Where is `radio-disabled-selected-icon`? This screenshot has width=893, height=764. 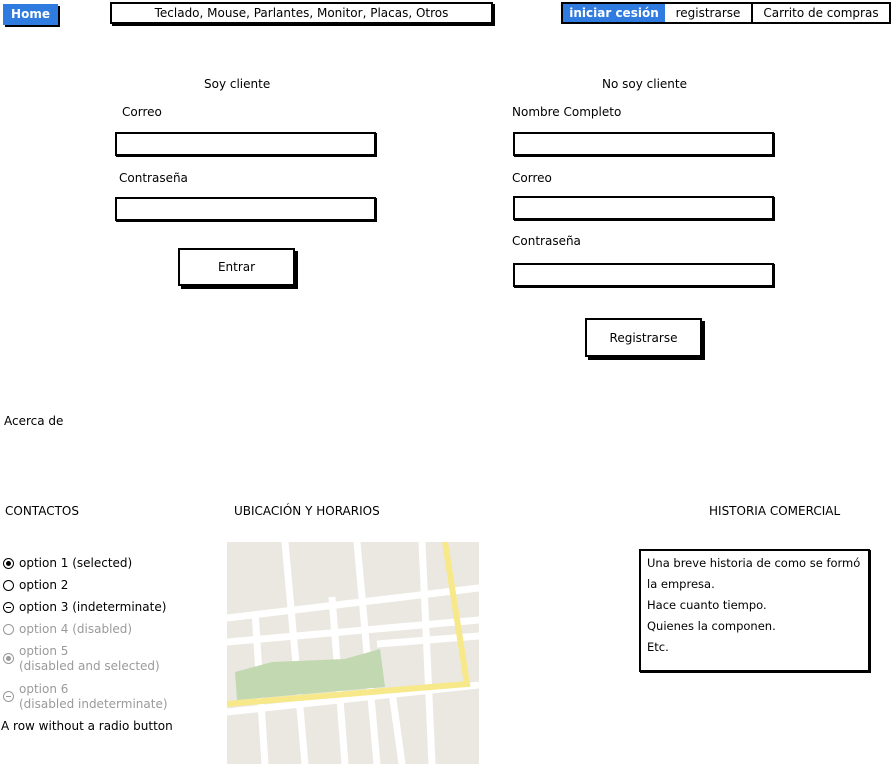
radio-disabled-selected-icon is located at coordinates (8, 658).